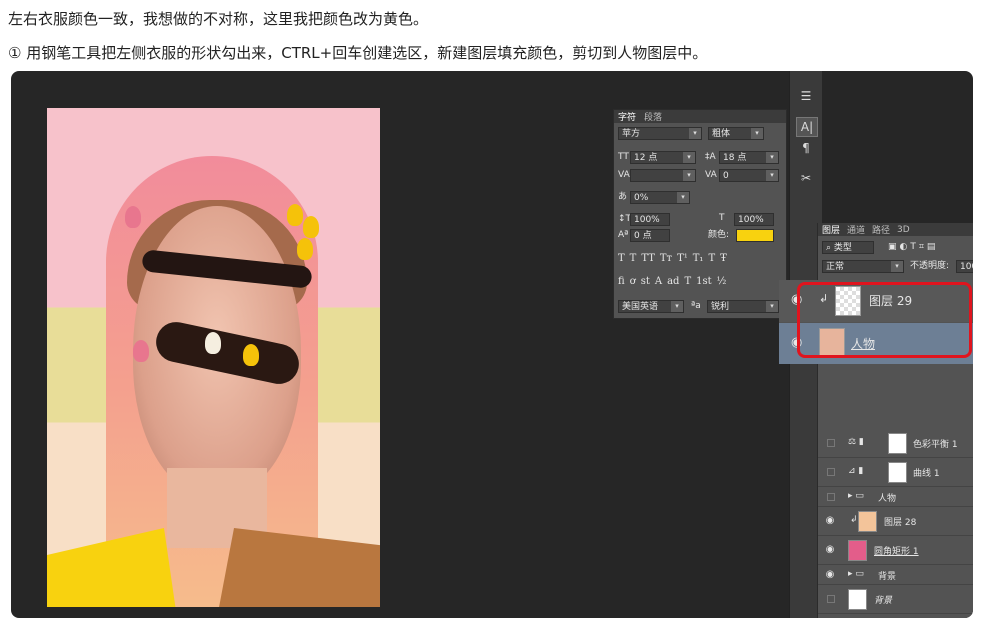  Describe the element at coordinates (627, 116) in the screenshot. I see `tab-character: 字符` at that location.